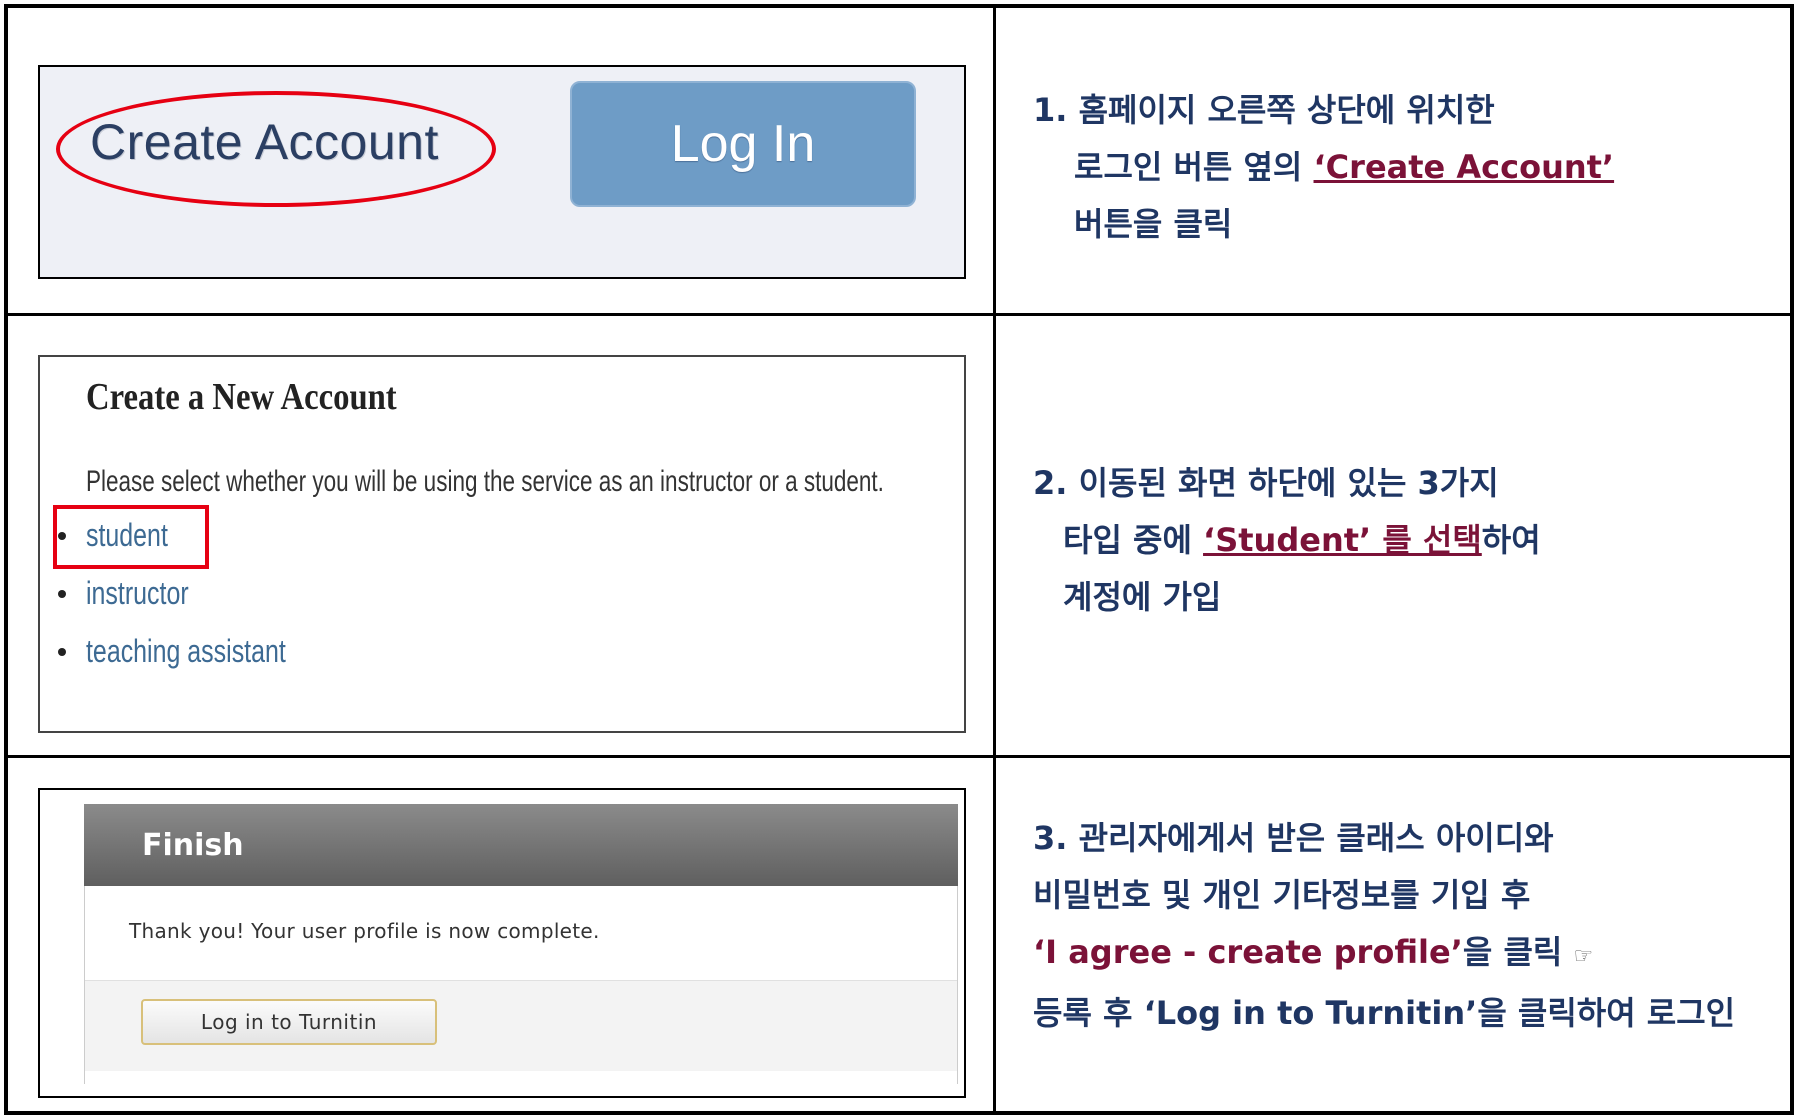 The image size is (1801, 1119). I want to click on step-2-line-3: 계정에 가입, so click(1142, 597).